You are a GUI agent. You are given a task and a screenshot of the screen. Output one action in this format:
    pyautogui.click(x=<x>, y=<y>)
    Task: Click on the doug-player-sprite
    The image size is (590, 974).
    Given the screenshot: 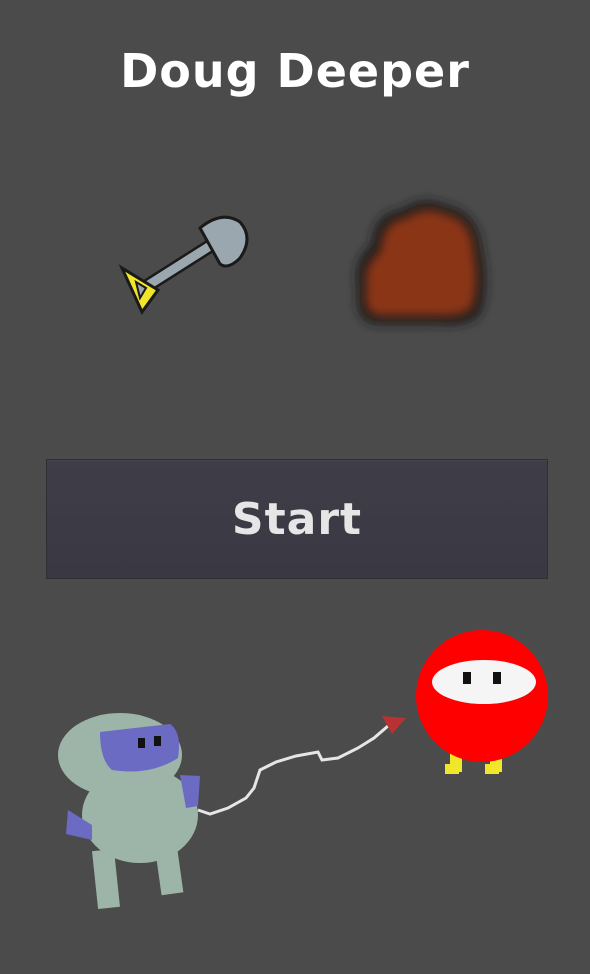 What is the action you would take?
    pyautogui.click(x=129, y=811)
    